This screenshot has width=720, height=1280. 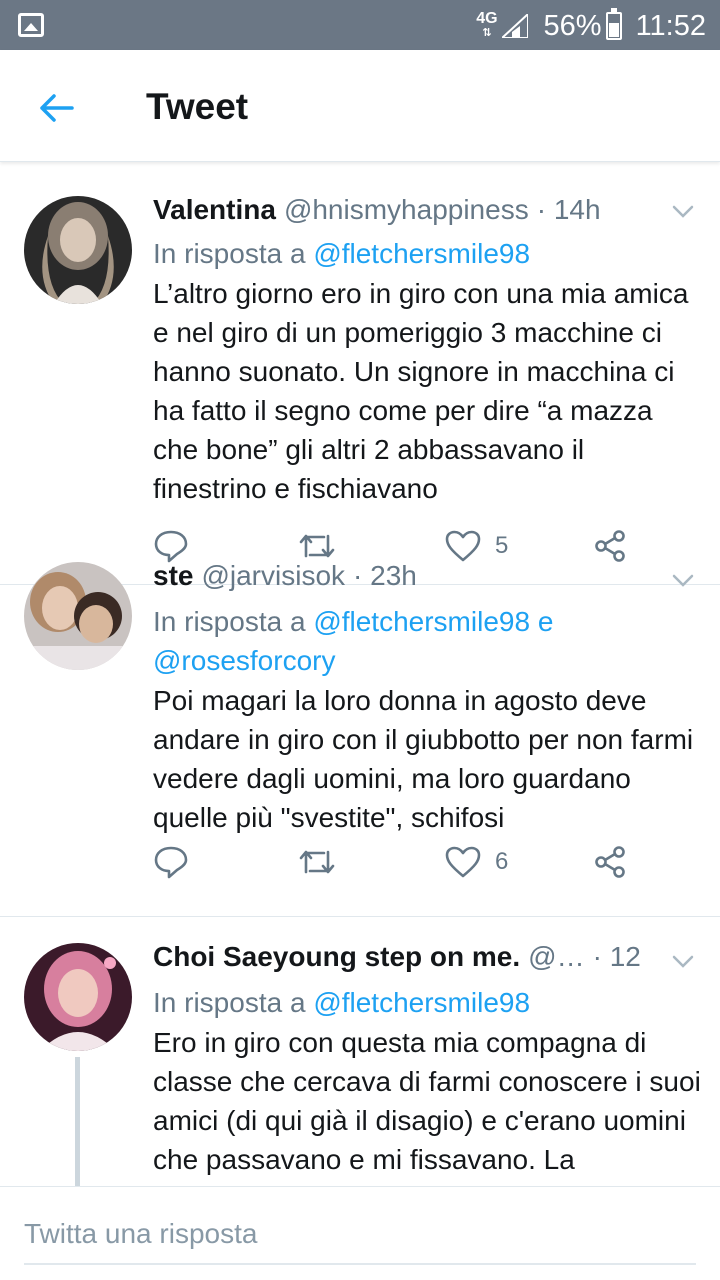 I want to click on share-icon, so click(x=610, y=862).